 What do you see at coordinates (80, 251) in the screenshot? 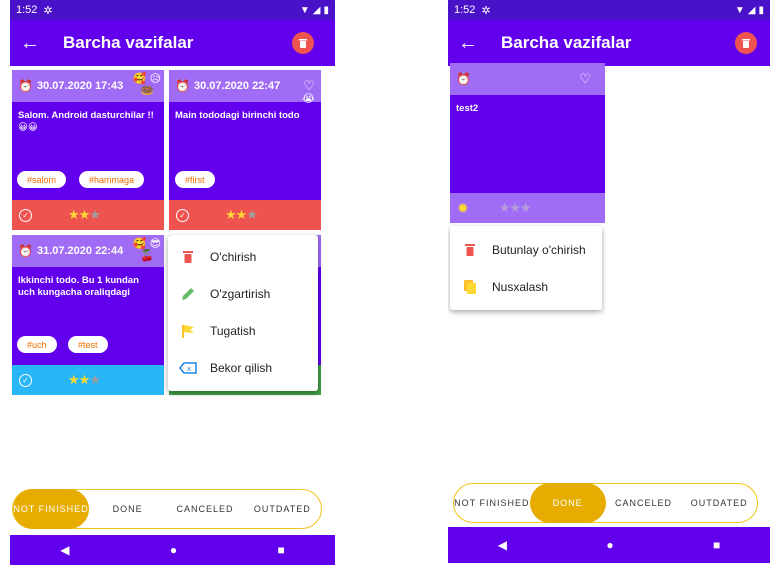
I see `card-date: 31.07.2020 22:44` at bounding box center [80, 251].